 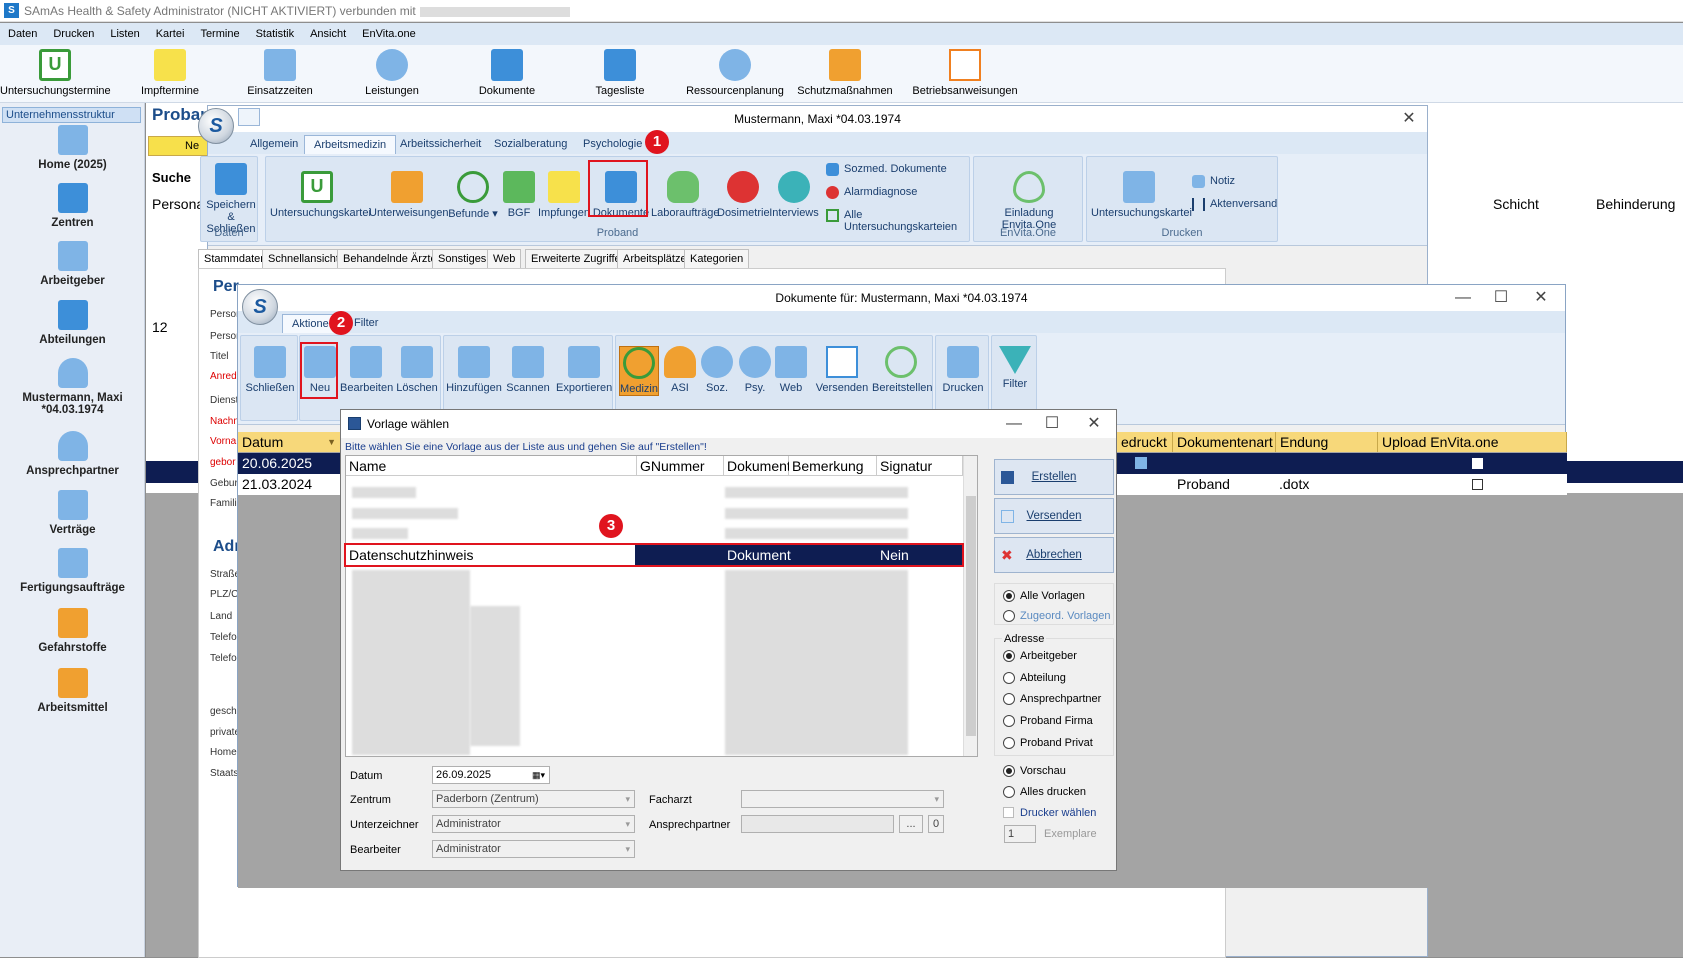 What do you see at coordinates (504, 258) in the screenshot?
I see `subtab-web: Web` at bounding box center [504, 258].